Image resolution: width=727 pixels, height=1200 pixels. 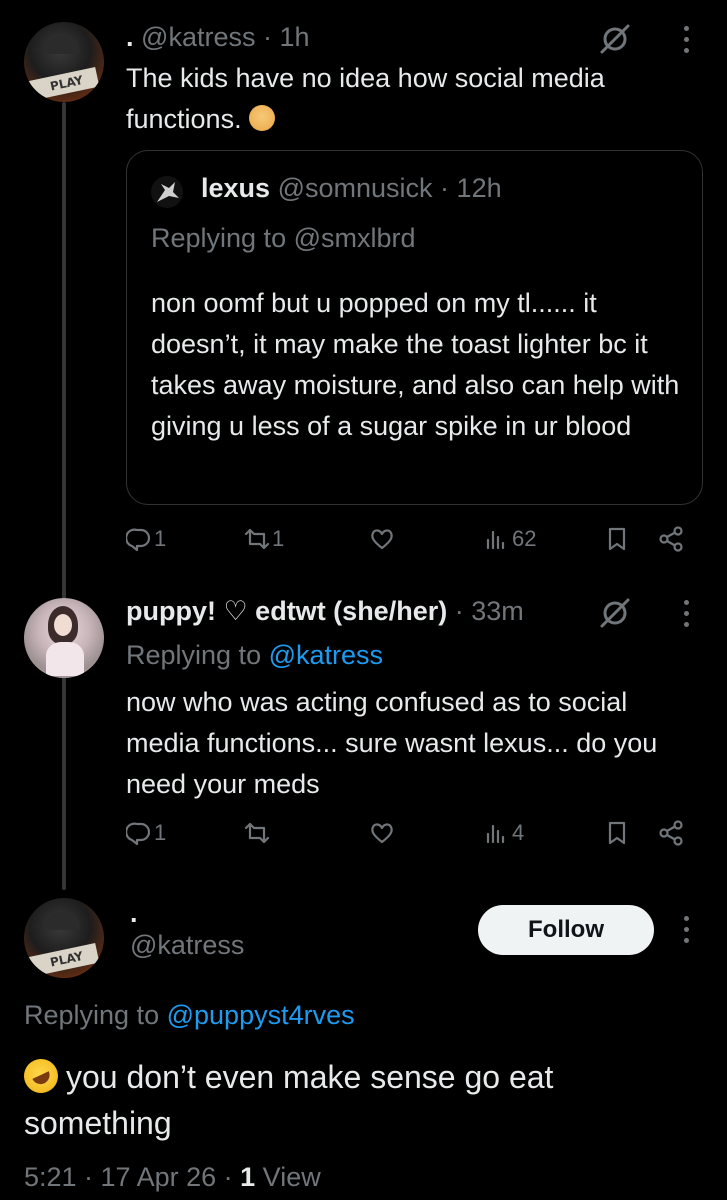 What do you see at coordinates (248, 1177) in the screenshot?
I see `views-count: 1` at bounding box center [248, 1177].